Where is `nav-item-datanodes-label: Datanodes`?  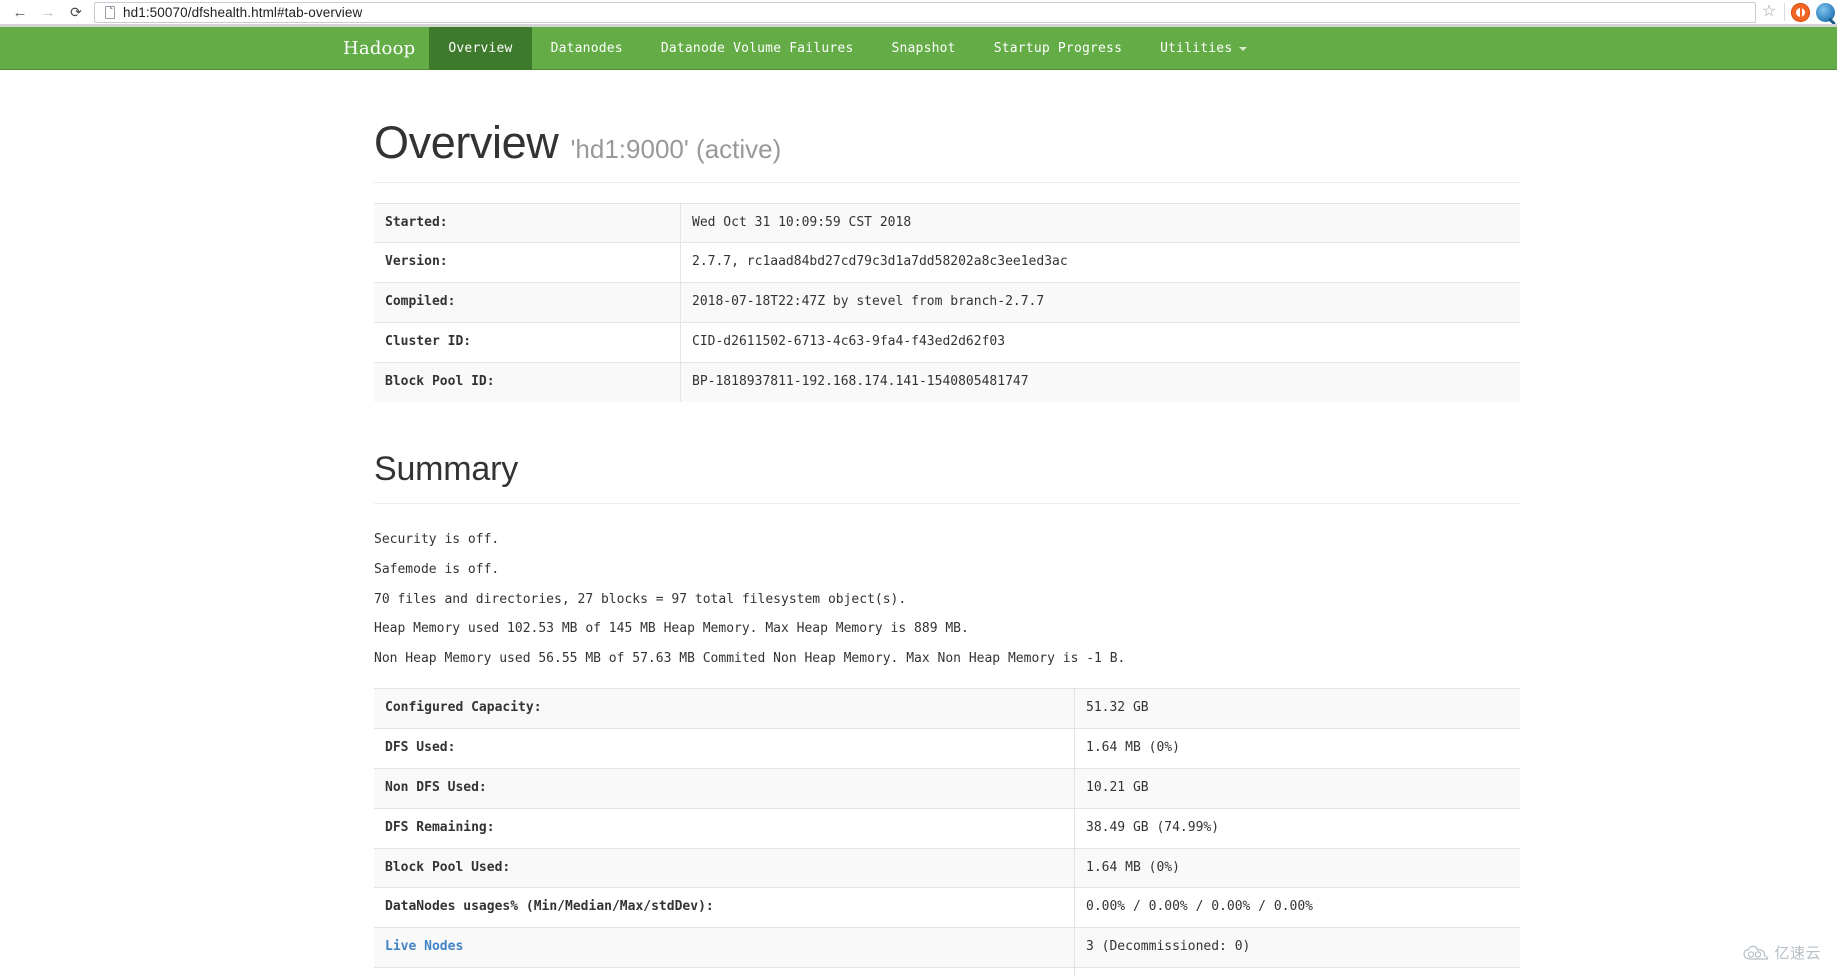 nav-item-datanodes-label: Datanodes is located at coordinates (586, 48).